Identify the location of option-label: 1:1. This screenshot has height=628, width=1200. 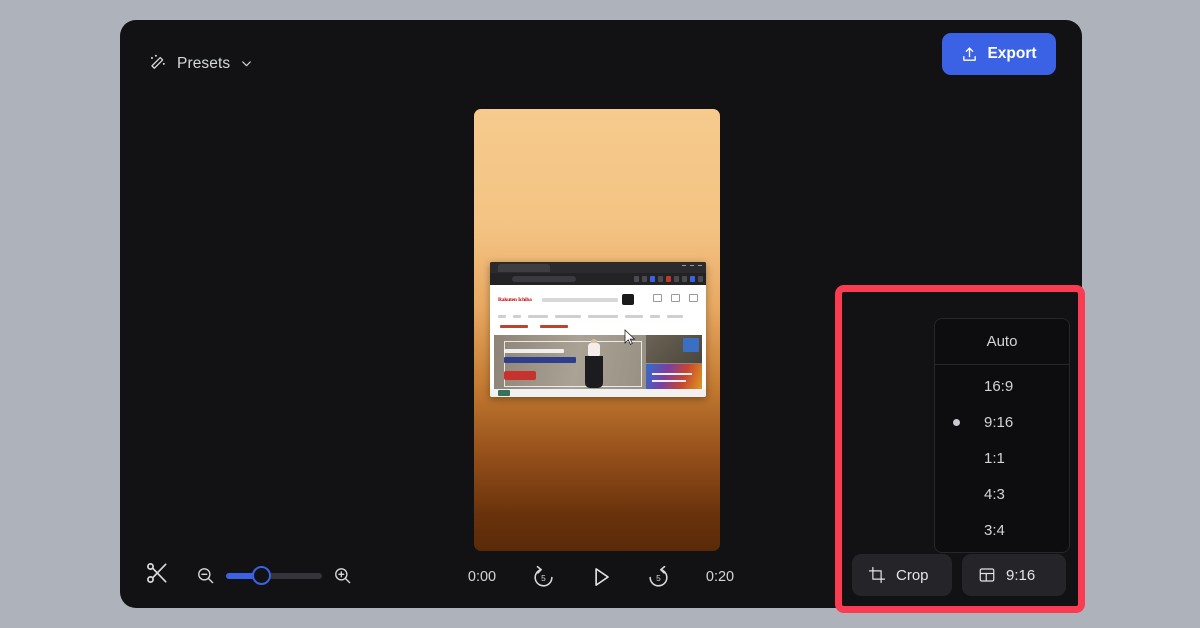
(994, 458).